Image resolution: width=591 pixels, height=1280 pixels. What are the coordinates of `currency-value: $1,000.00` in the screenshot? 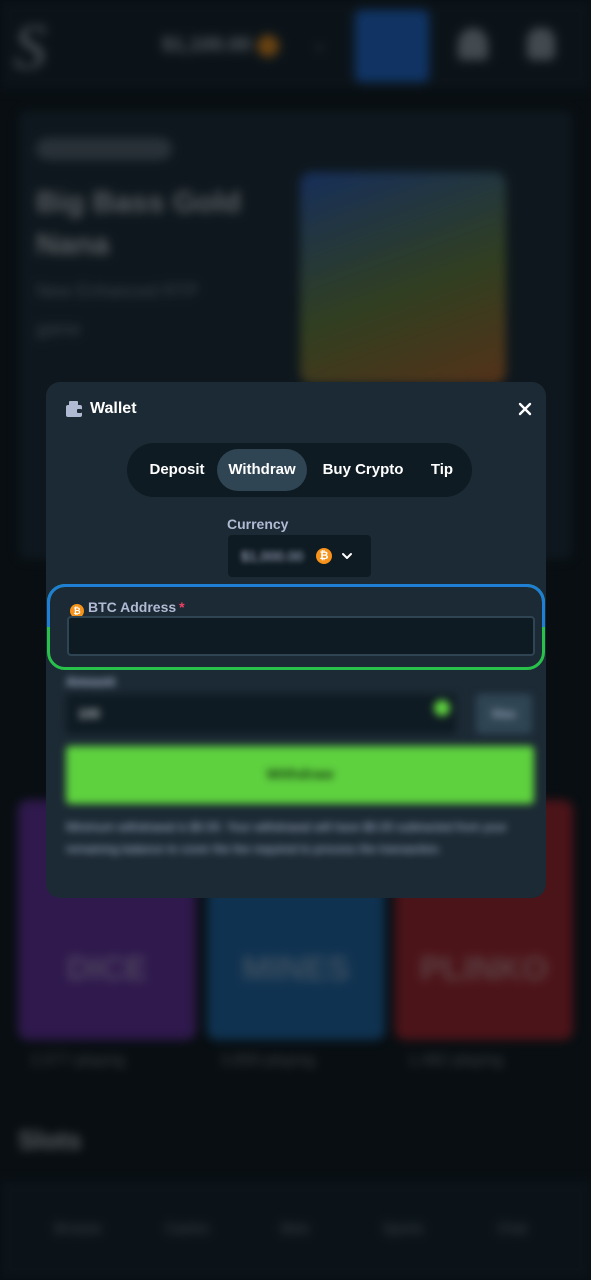 It's located at (272, 556).